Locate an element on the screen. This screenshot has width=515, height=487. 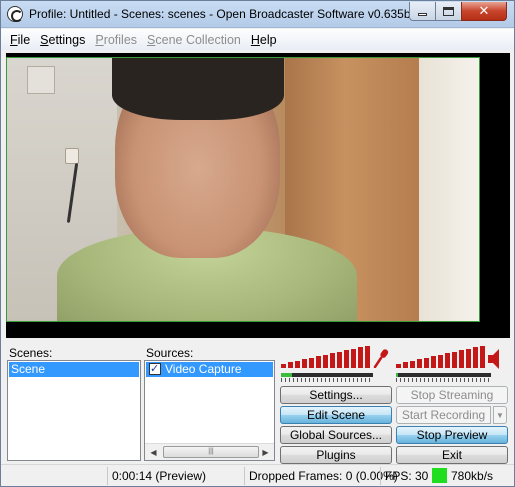
sources-label: Sources: is located at coordinates (170, 353).